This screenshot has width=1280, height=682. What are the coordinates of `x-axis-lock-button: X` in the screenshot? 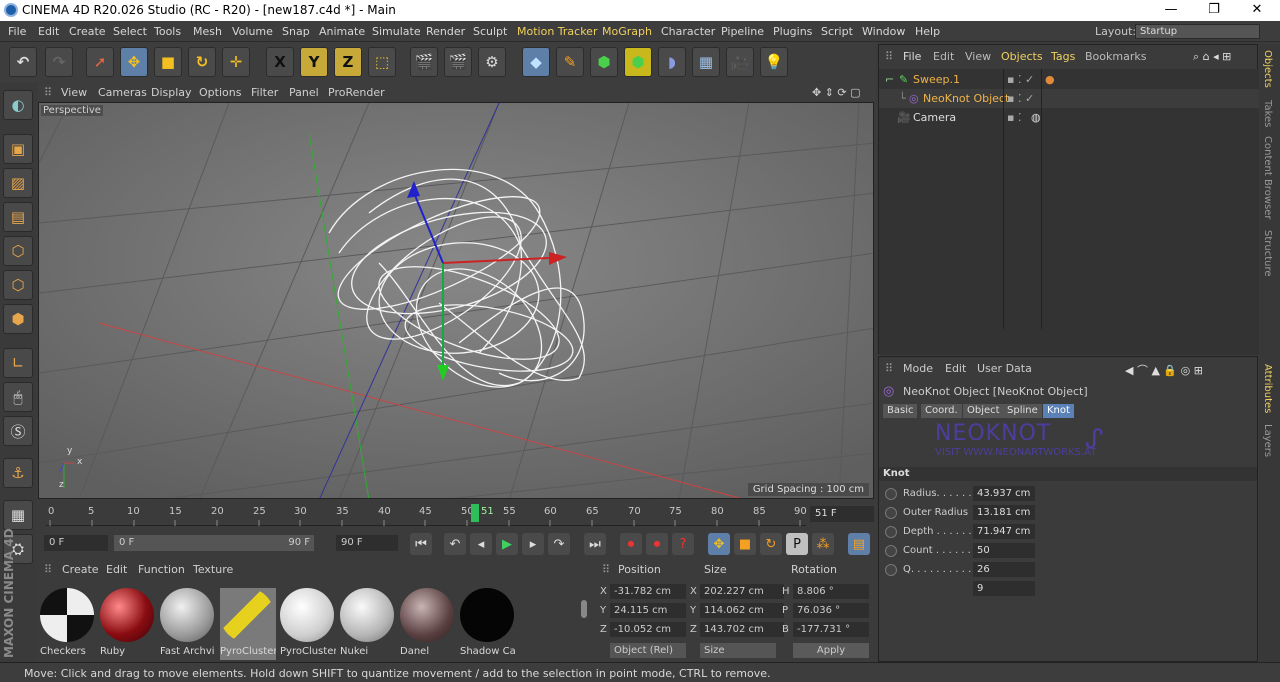 It's located at (280, 62).